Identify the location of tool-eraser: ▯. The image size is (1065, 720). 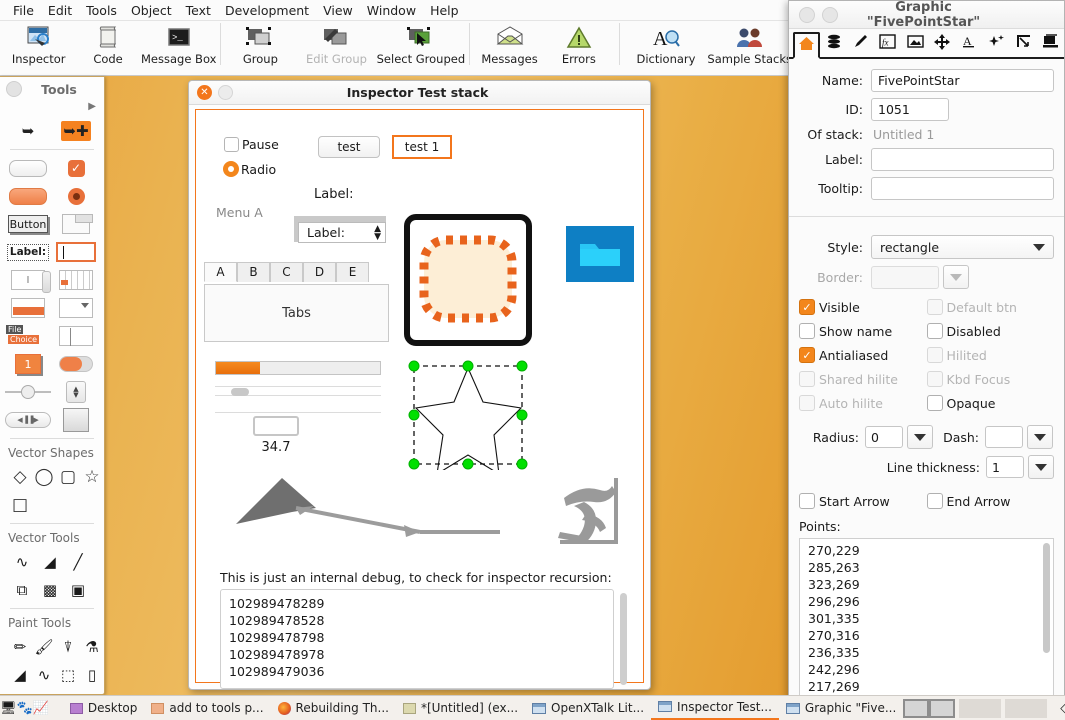
(92, 675).